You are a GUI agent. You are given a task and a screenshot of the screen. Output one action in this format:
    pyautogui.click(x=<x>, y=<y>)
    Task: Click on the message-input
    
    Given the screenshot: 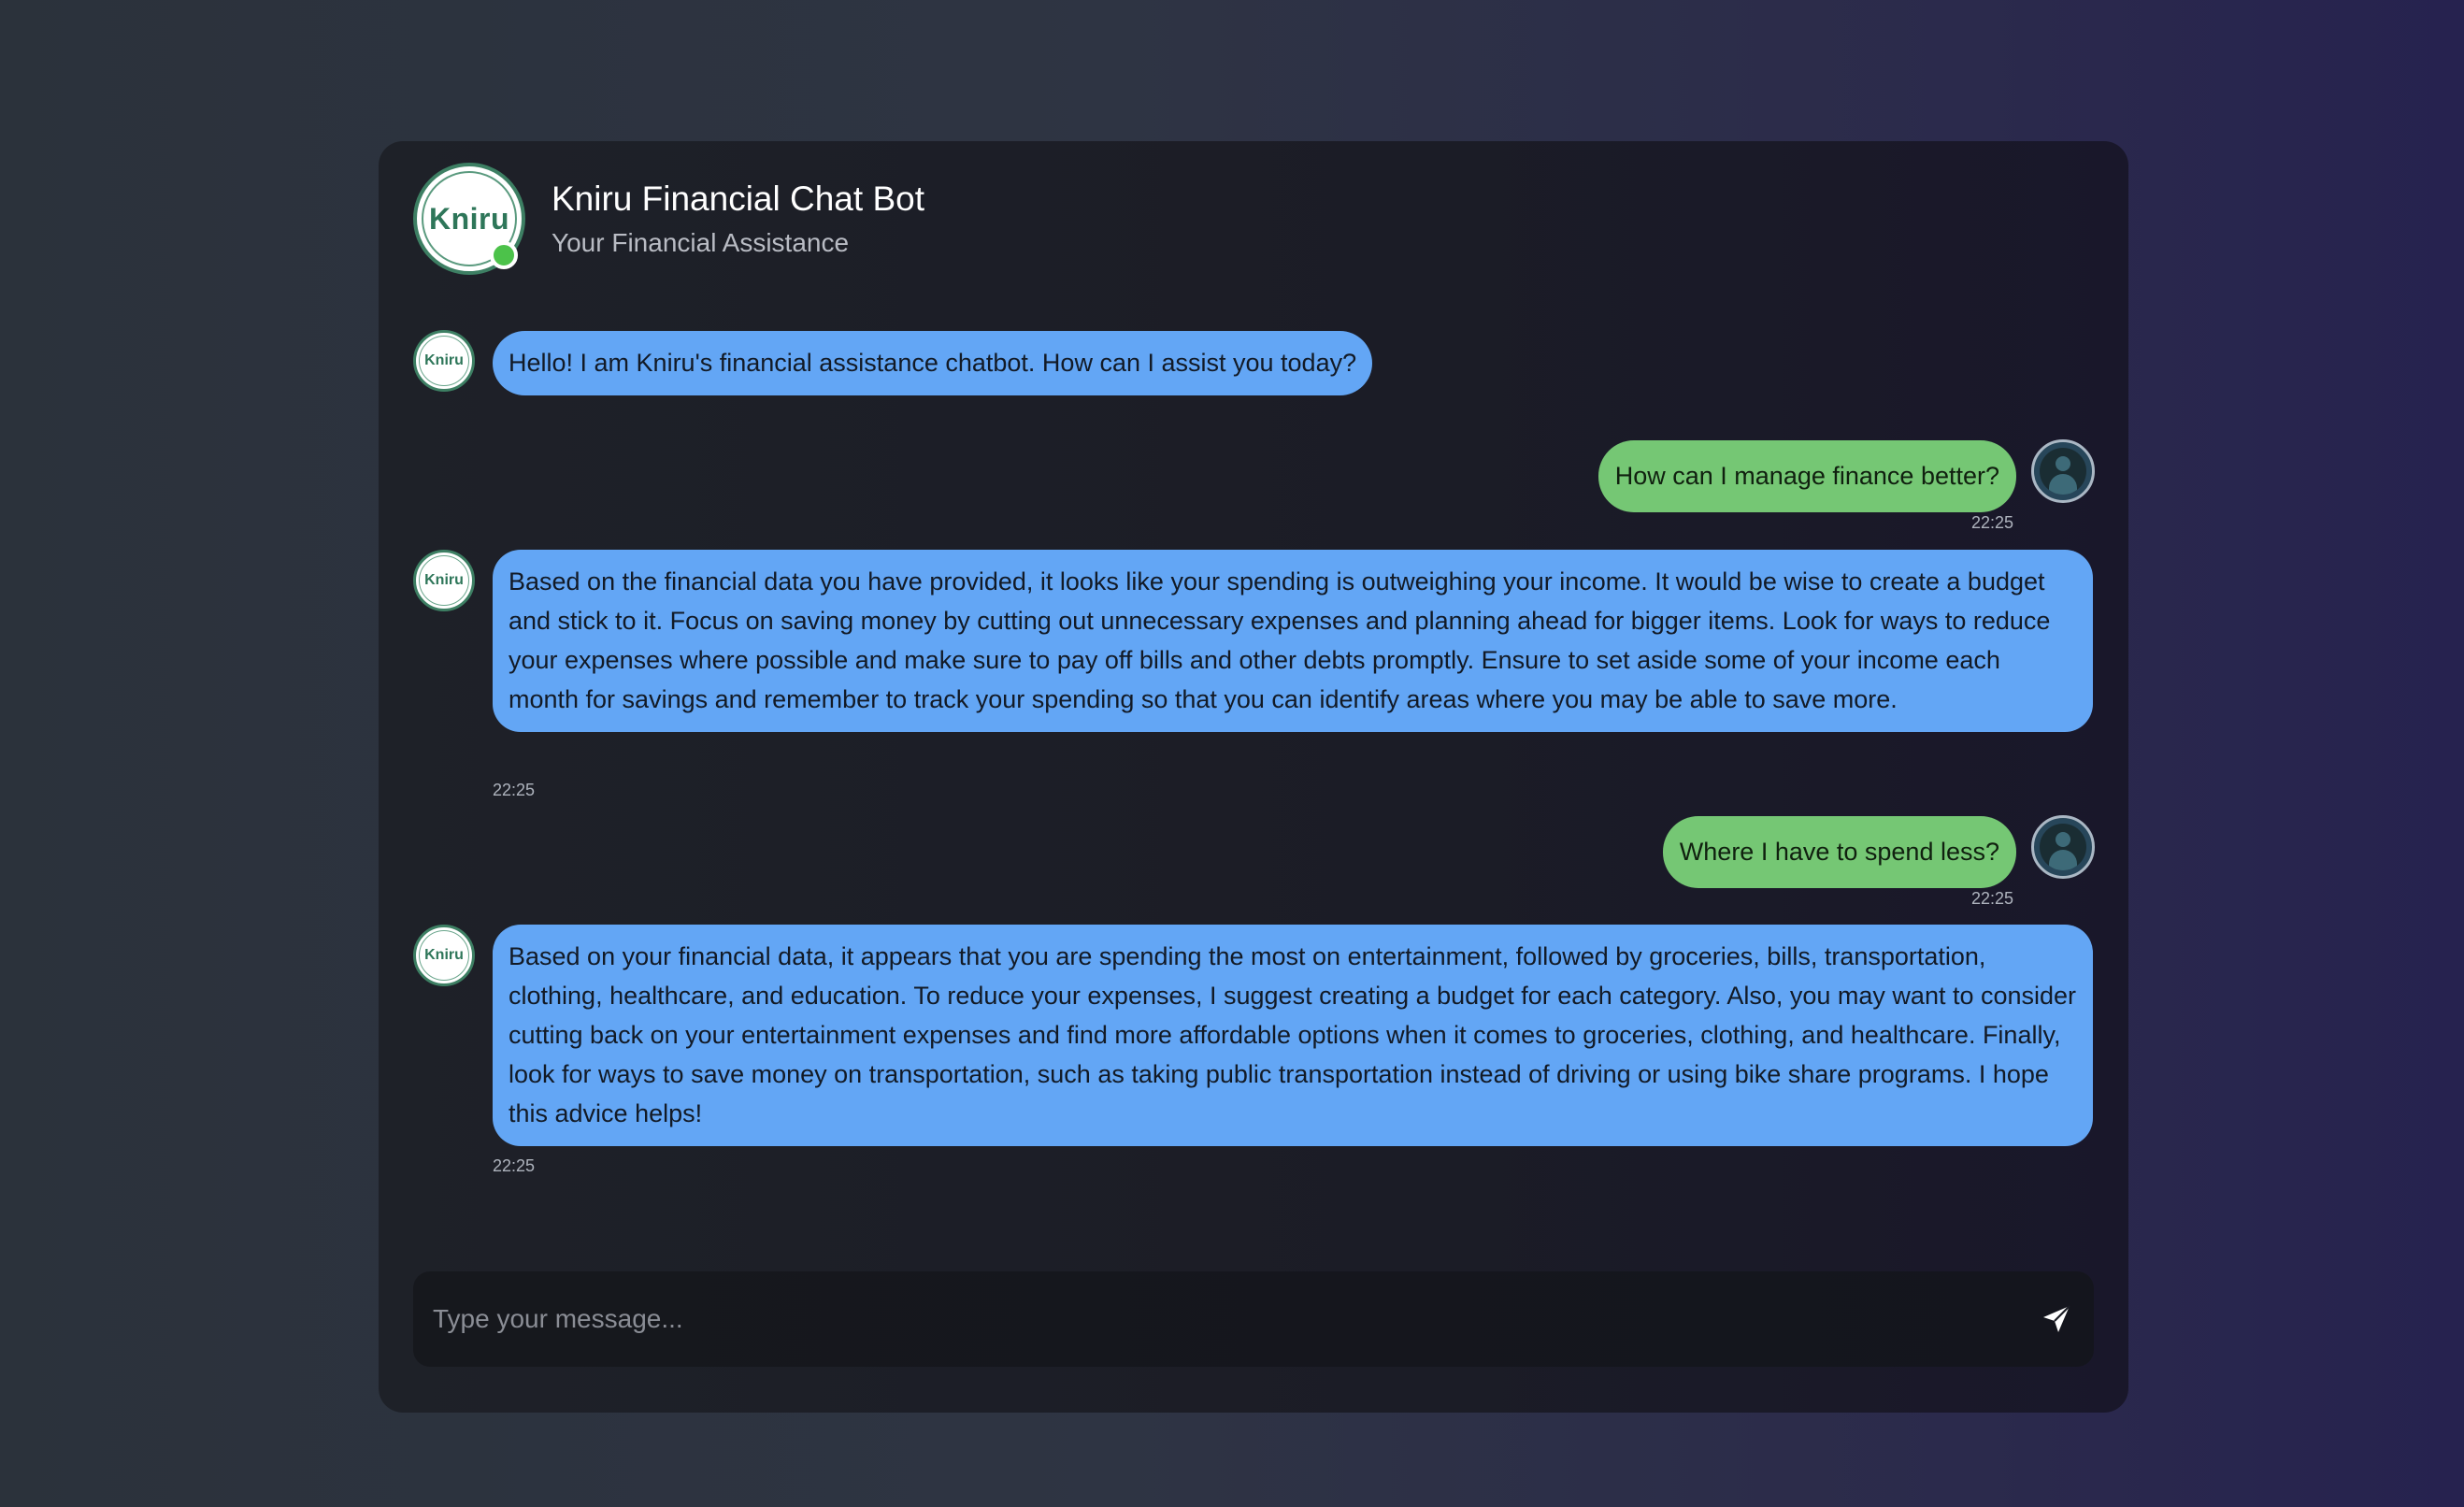 What is the action you would take?
    pyautogui.click(x=1203, y=1319)
    